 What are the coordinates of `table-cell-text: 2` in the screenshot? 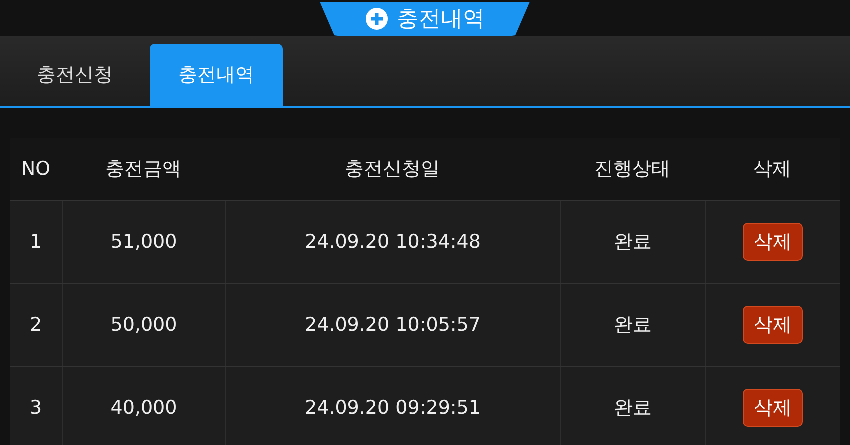 It's located at (36, 325).